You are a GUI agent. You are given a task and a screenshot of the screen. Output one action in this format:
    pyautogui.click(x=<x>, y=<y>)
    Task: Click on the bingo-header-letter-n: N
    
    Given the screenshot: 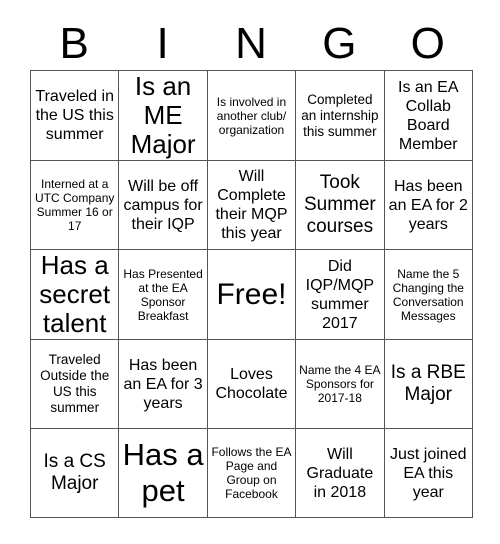 What is the action you would take?
    pyautogui.click(x=251, y=43)
    